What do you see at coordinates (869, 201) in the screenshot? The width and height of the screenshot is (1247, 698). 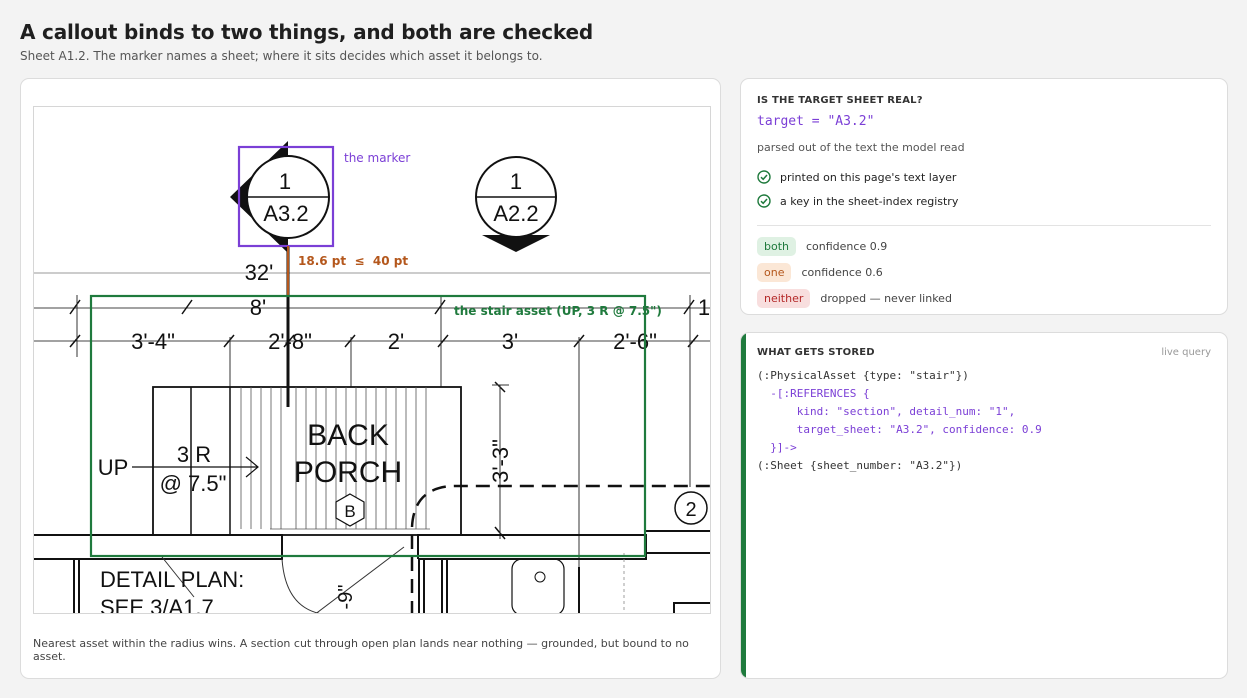 I see `check-label: a key in the sheet-index registry` at bounding box center [869, 201].